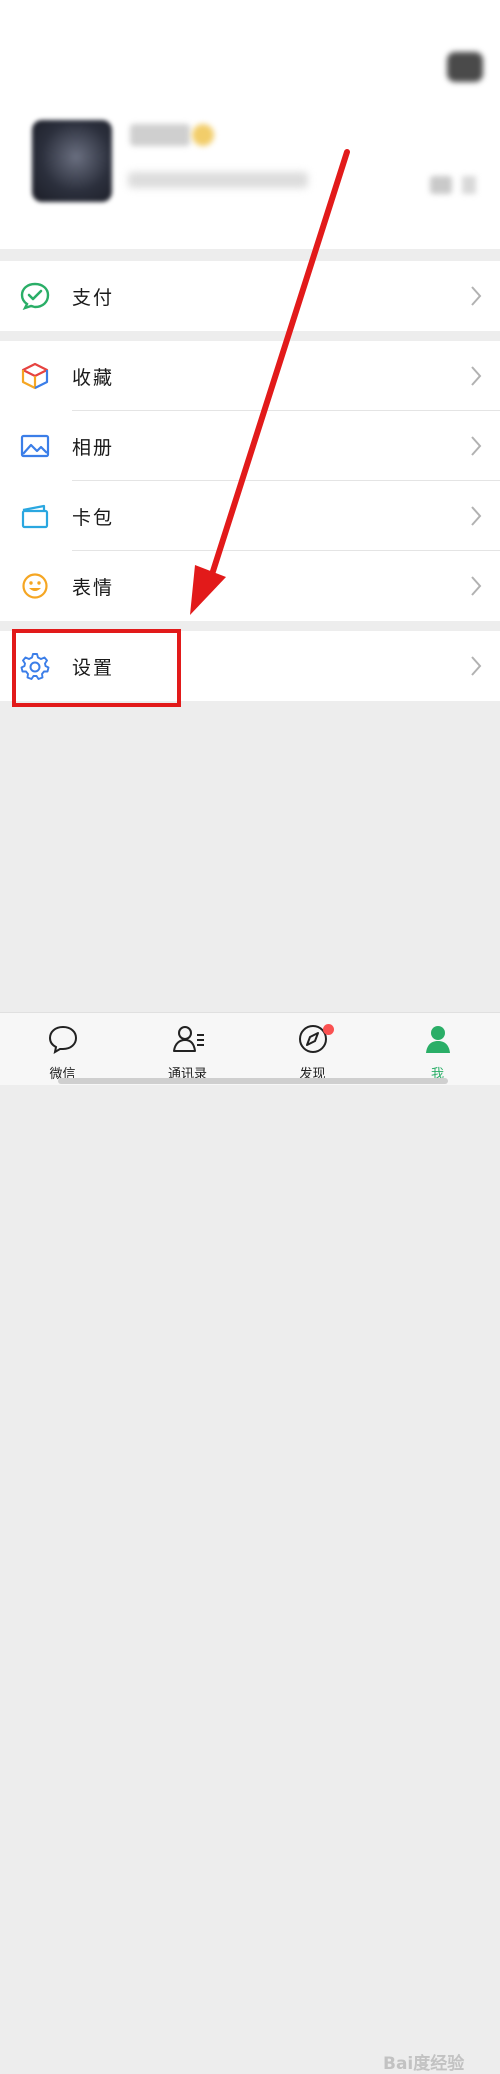  Describe the element at coordinates (328, 1029) in the screenshot. I see `notification-dot` at that location.